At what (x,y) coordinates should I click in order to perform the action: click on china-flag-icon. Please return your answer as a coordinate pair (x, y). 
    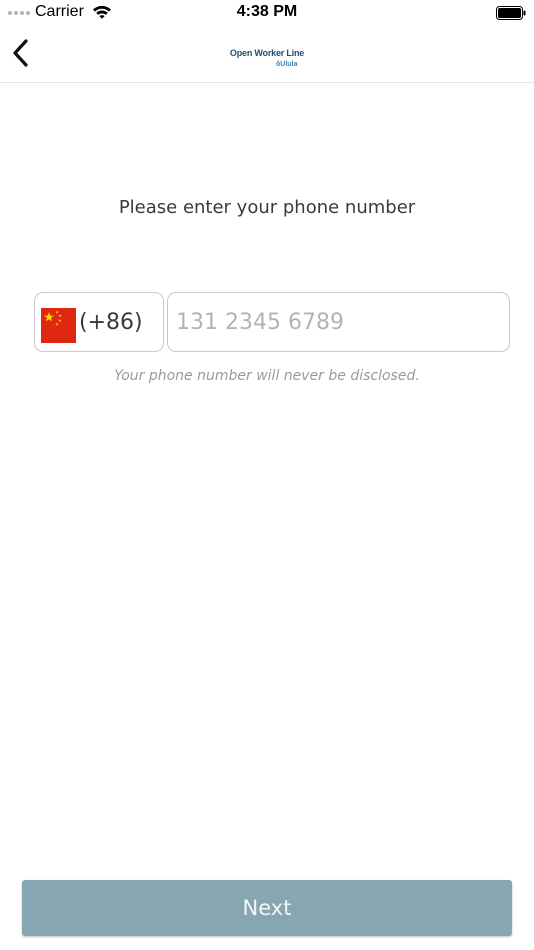
    Looking at the image, I should click on (58, 325).